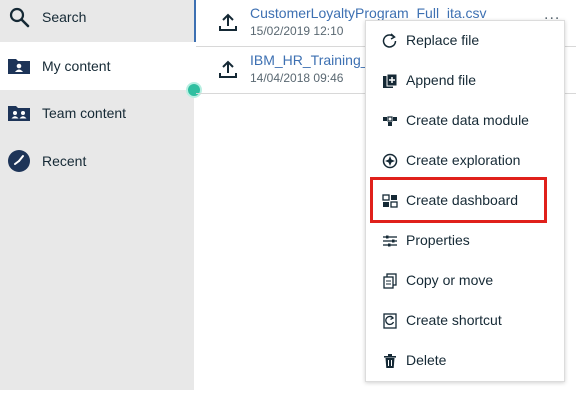 Image resolution: width=576 pixels, height=394 pixels. I want to click on sidebar-item-label: My content, so click(76, 66).